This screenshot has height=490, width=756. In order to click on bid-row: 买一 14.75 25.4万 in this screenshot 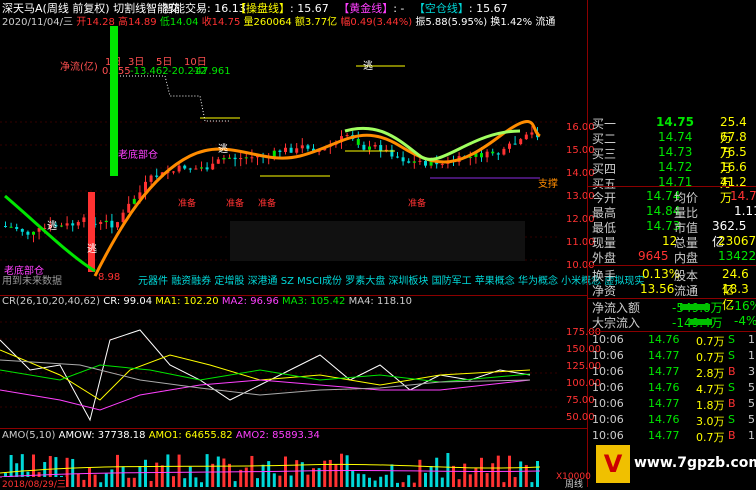, I will do `click(672, 130)`.